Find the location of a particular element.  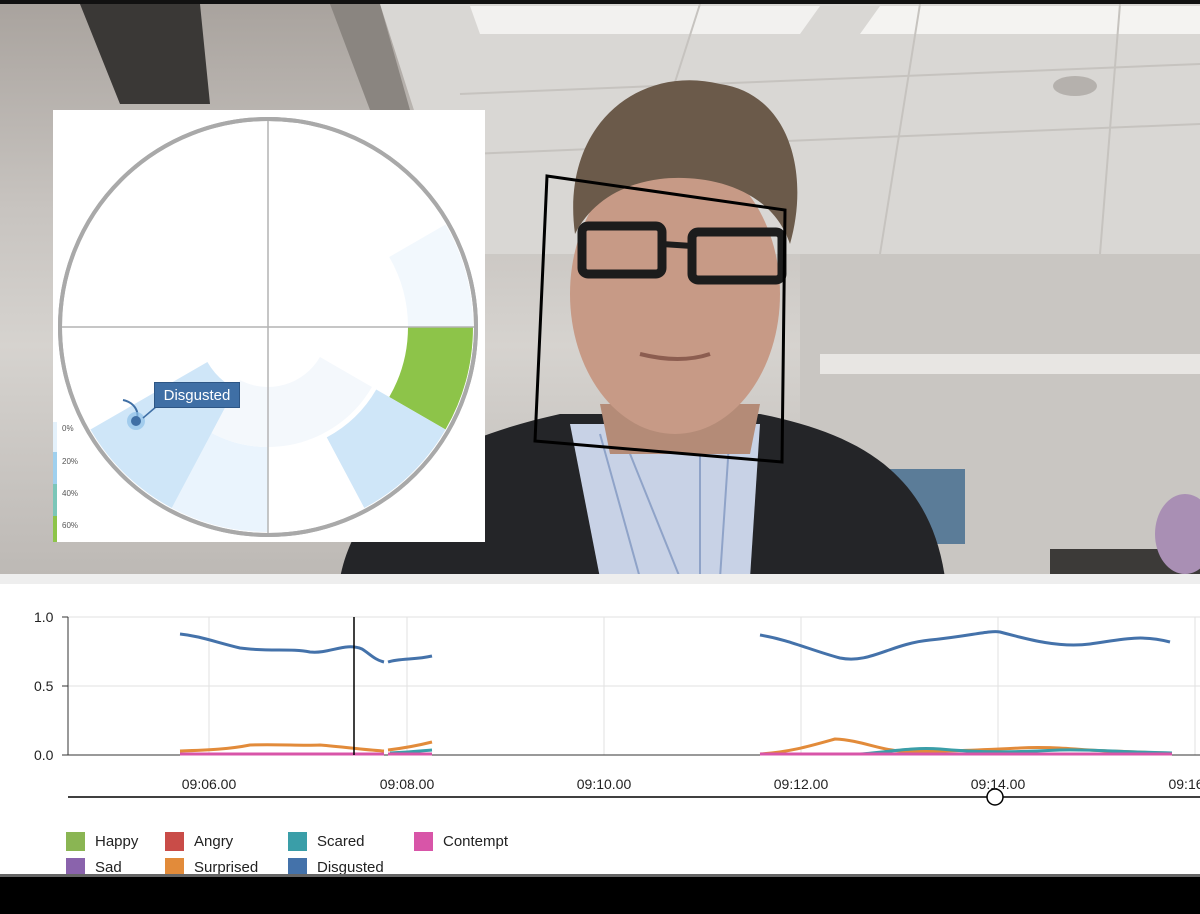

legend-item-scared: Scared is located at coordinates (326, 841).